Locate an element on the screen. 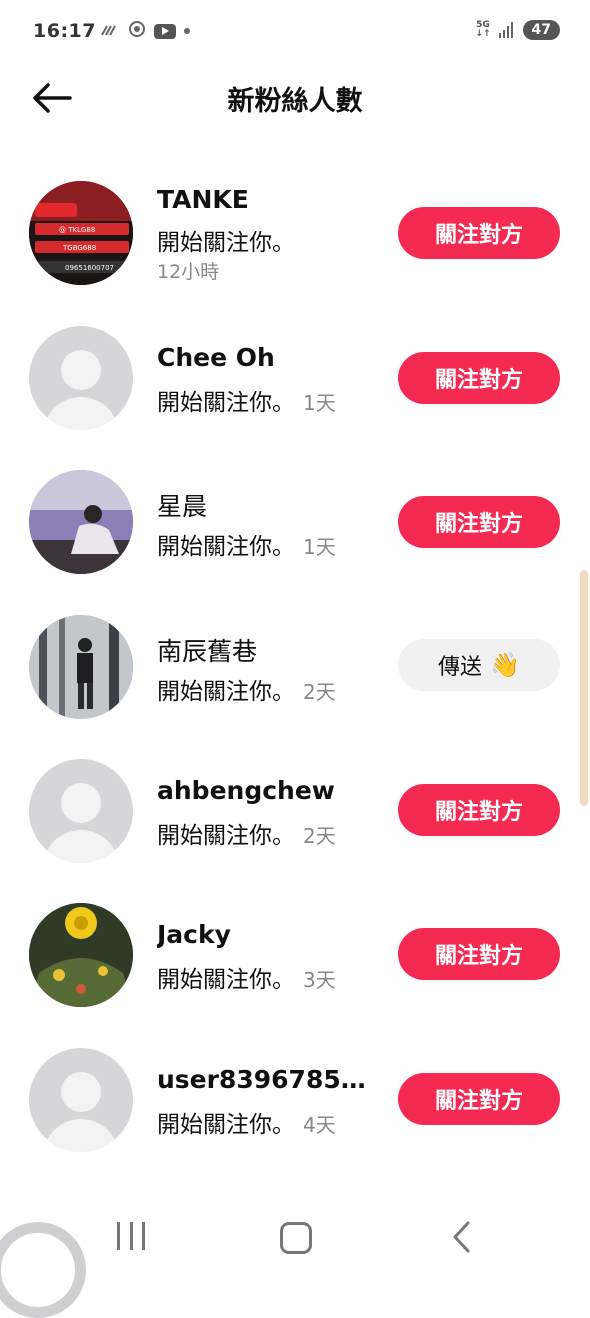 The width and height of the screenshot is (590, 1318). header: 新粉絲人數 is located at coordinates (295, 99).